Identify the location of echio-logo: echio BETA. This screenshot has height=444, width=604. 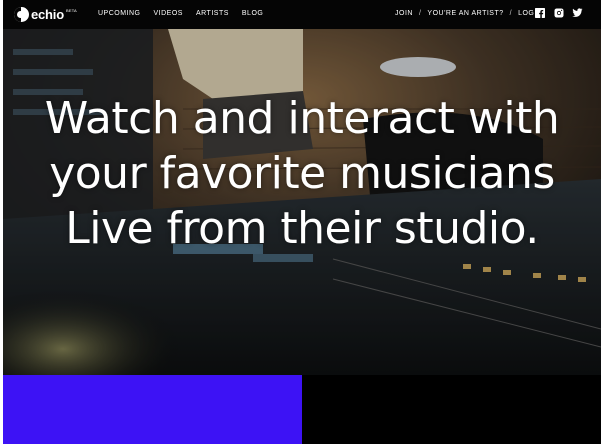
(45, 14).